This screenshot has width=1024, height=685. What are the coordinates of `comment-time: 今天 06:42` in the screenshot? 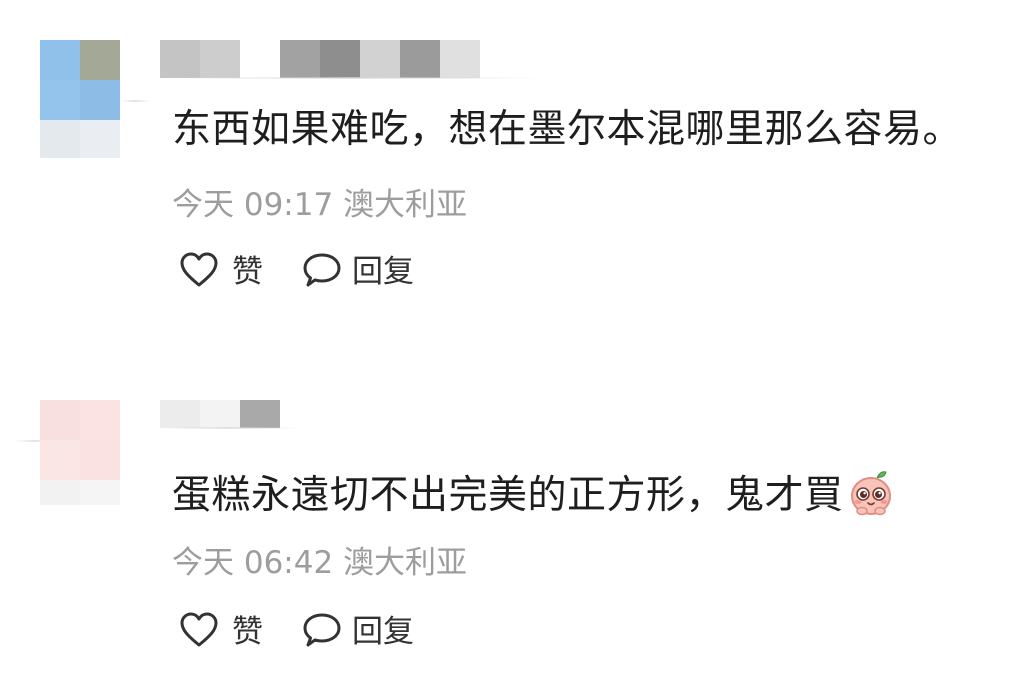 It's located at (253, 563).